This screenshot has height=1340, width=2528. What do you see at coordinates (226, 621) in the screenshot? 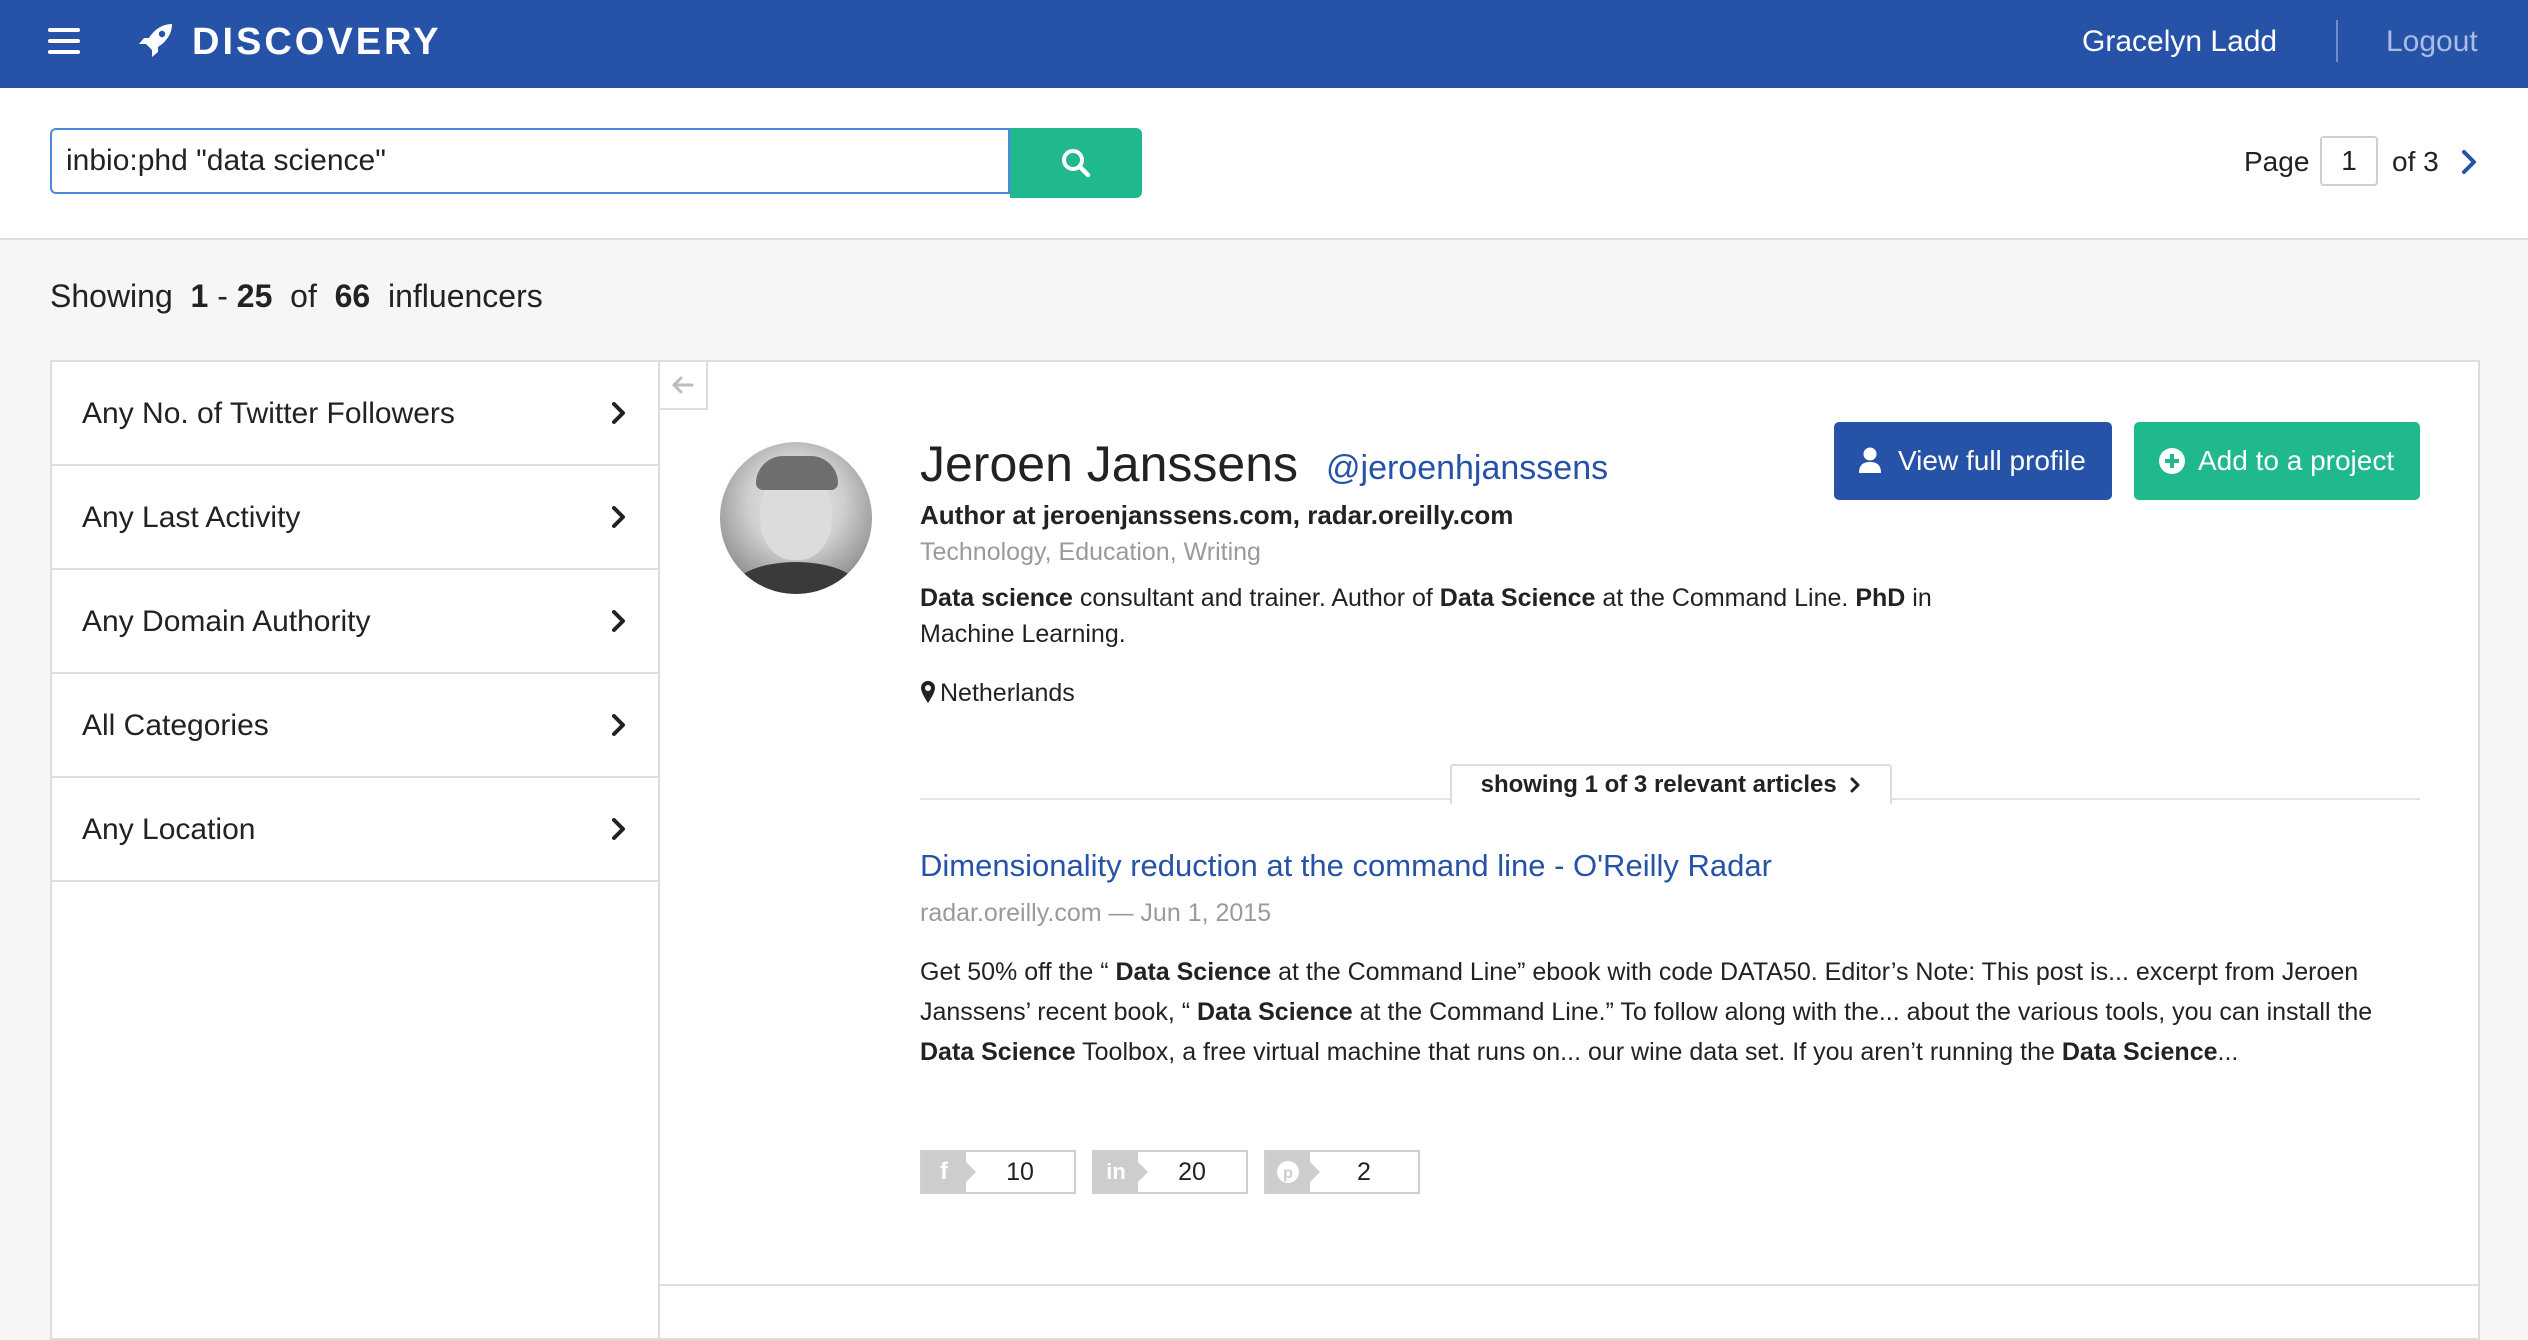
I see `filter-label: Any Domain Authority` at bounding box center [226, 621].